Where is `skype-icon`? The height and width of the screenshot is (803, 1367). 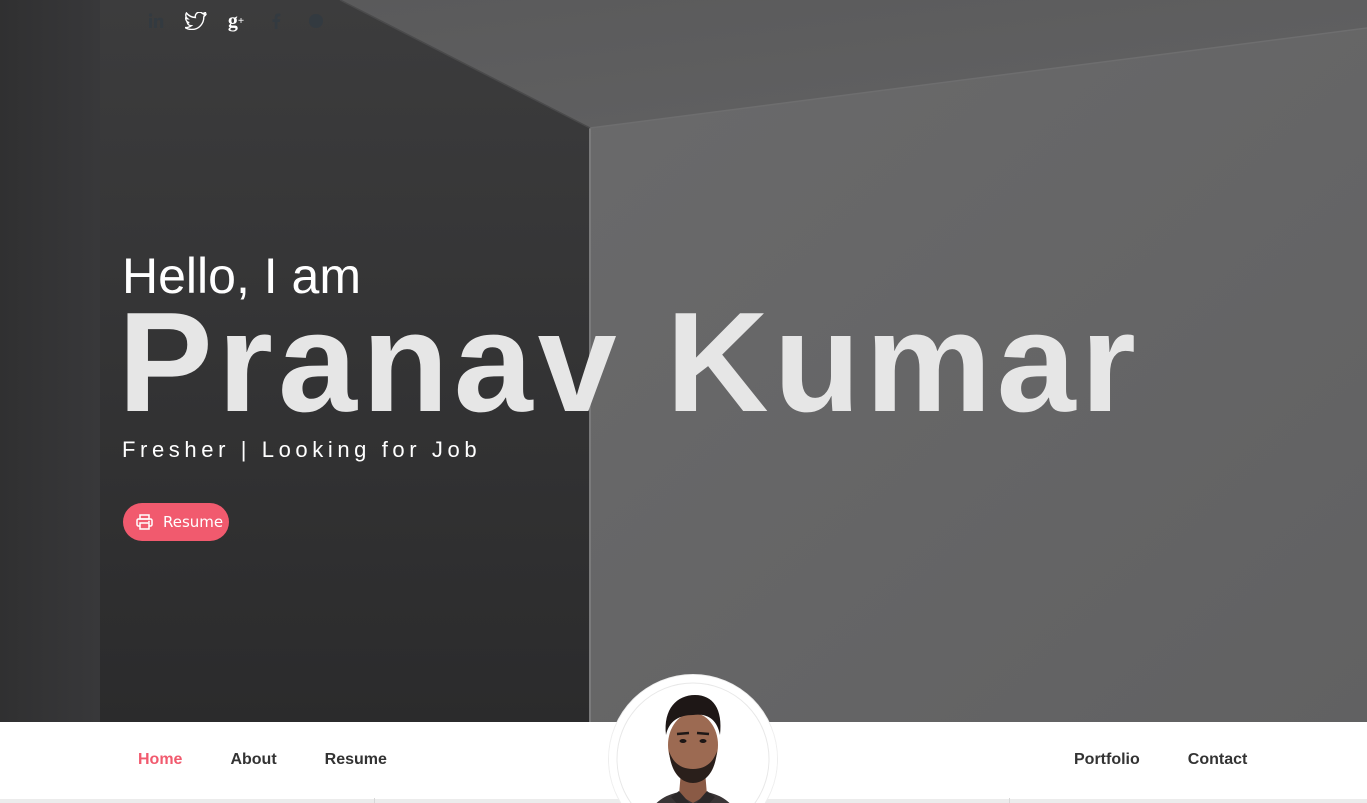 skype-icon is located at coordinates (316, 21).